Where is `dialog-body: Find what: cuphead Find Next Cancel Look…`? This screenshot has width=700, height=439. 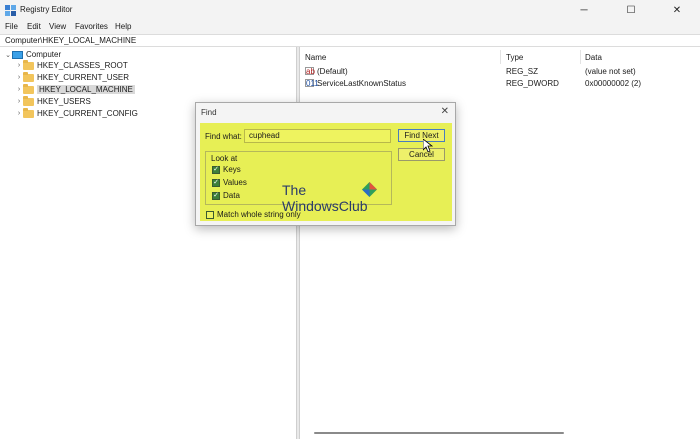
dialog-body: Find what: cuphead Find Next Cancel Look… is located at coordinates (326, 172).